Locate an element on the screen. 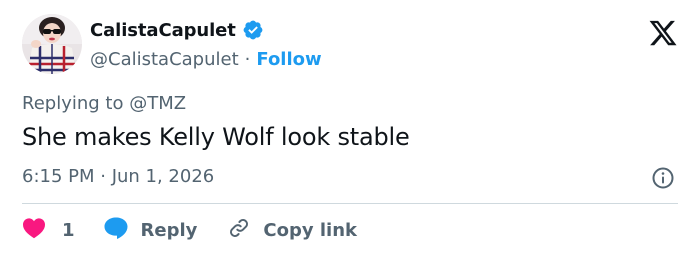 Image resolution: width=700 pixels, height=256 pixels. avatar is located at coordinates (52, 44).